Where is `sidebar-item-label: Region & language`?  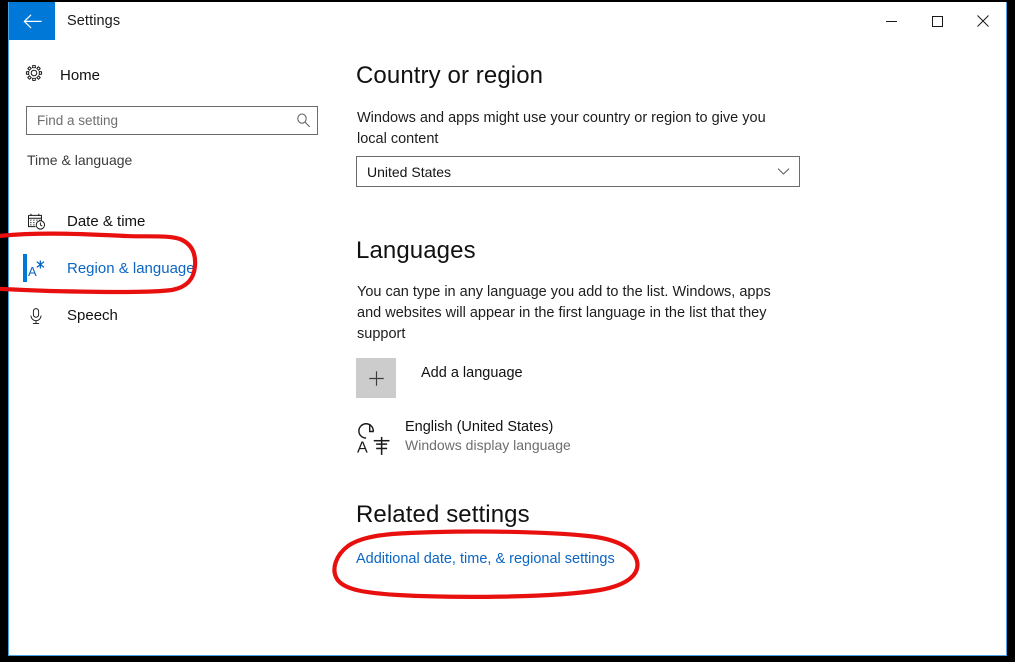
sidebar-item-label: Region & language is located at coordinates (131, 268).